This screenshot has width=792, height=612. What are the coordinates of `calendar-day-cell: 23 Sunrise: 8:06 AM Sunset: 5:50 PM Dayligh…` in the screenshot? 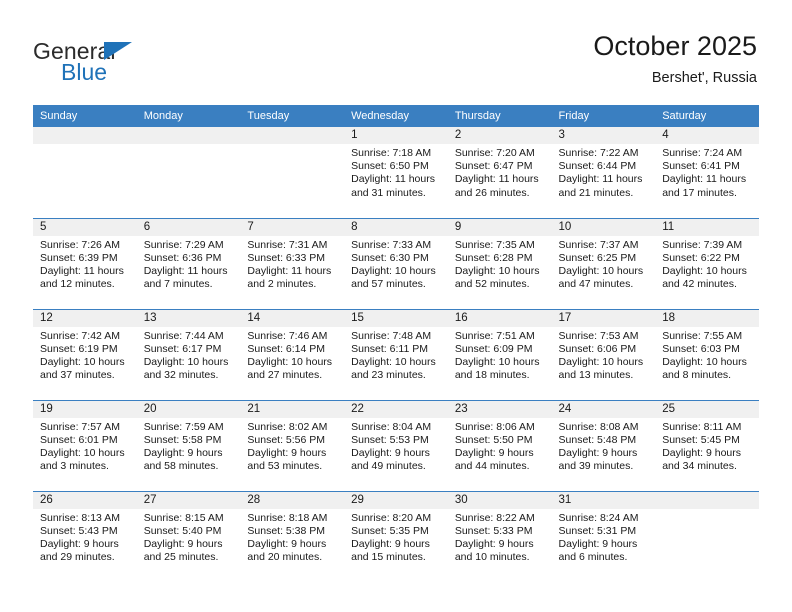 It's located at (499, 445).